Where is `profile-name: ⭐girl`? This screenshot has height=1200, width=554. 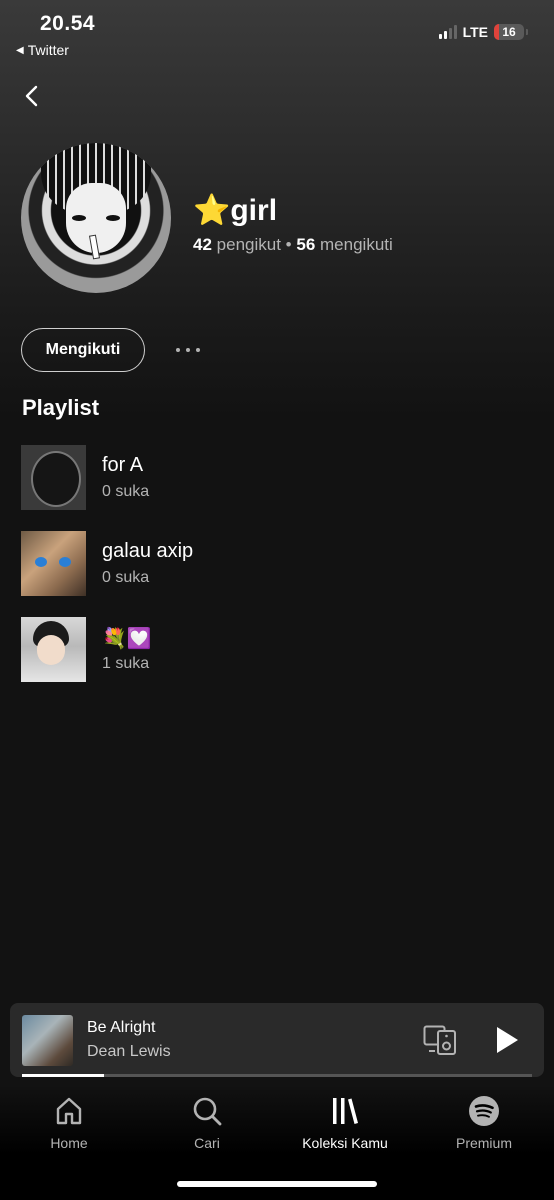
profile-name: ⭐girl is located at coordinates (235, 210).